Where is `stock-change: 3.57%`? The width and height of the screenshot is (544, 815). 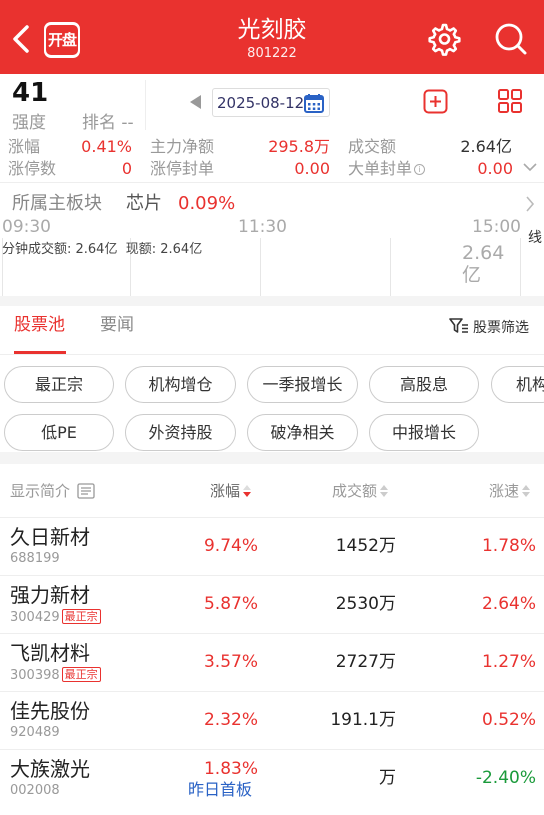 stock-change: 3.57% is located at coordinates (230, 662).